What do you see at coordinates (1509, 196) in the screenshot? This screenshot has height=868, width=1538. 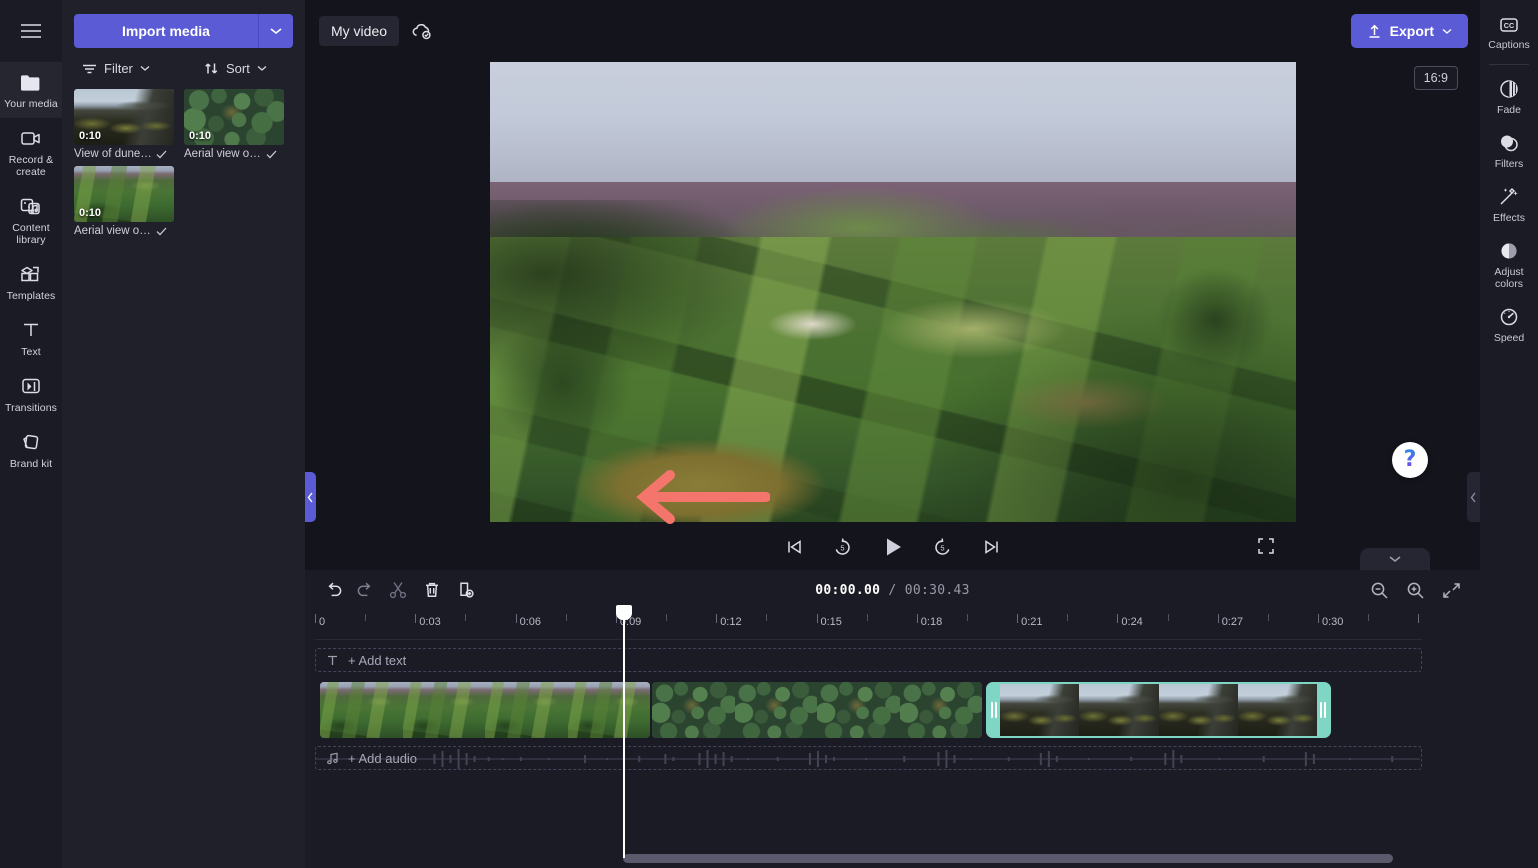 I see `effects-wand-icon` at bounding box center [1509, 196].